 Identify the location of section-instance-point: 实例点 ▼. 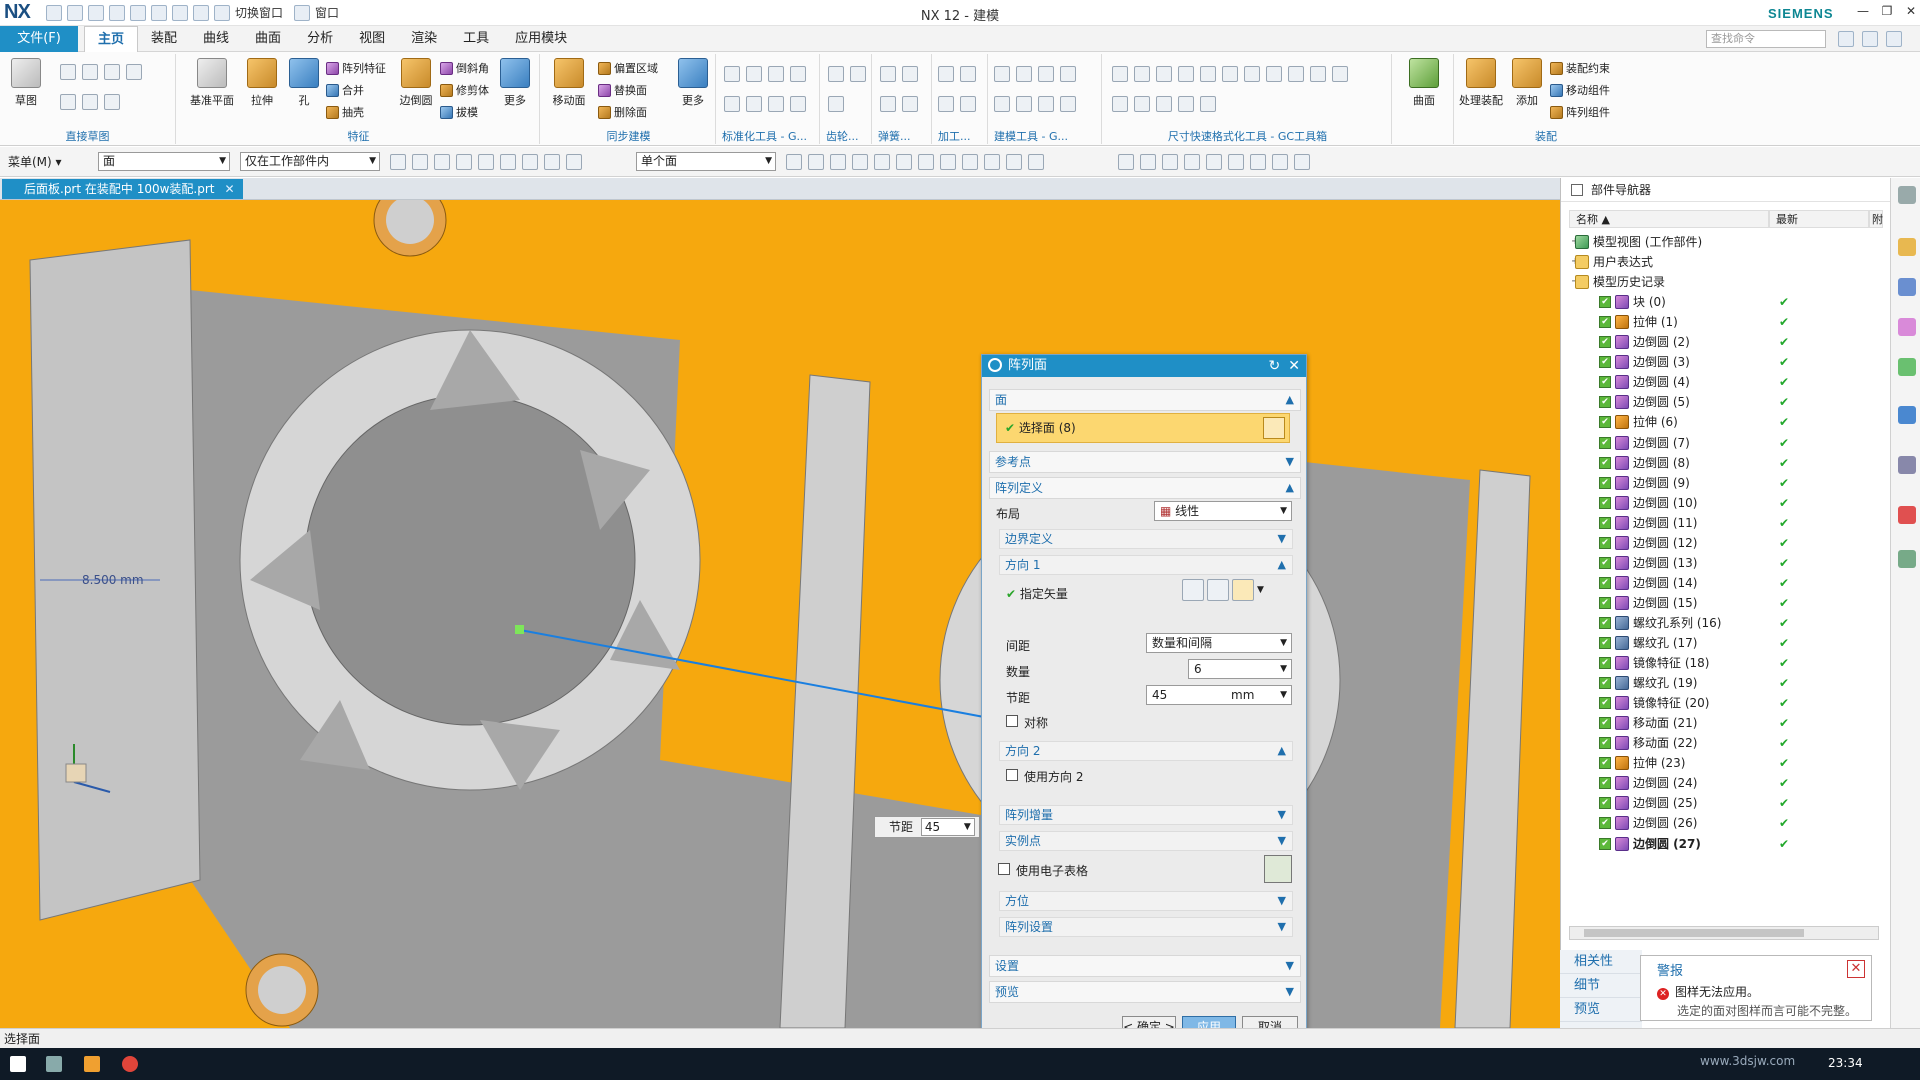
(1146, 841).